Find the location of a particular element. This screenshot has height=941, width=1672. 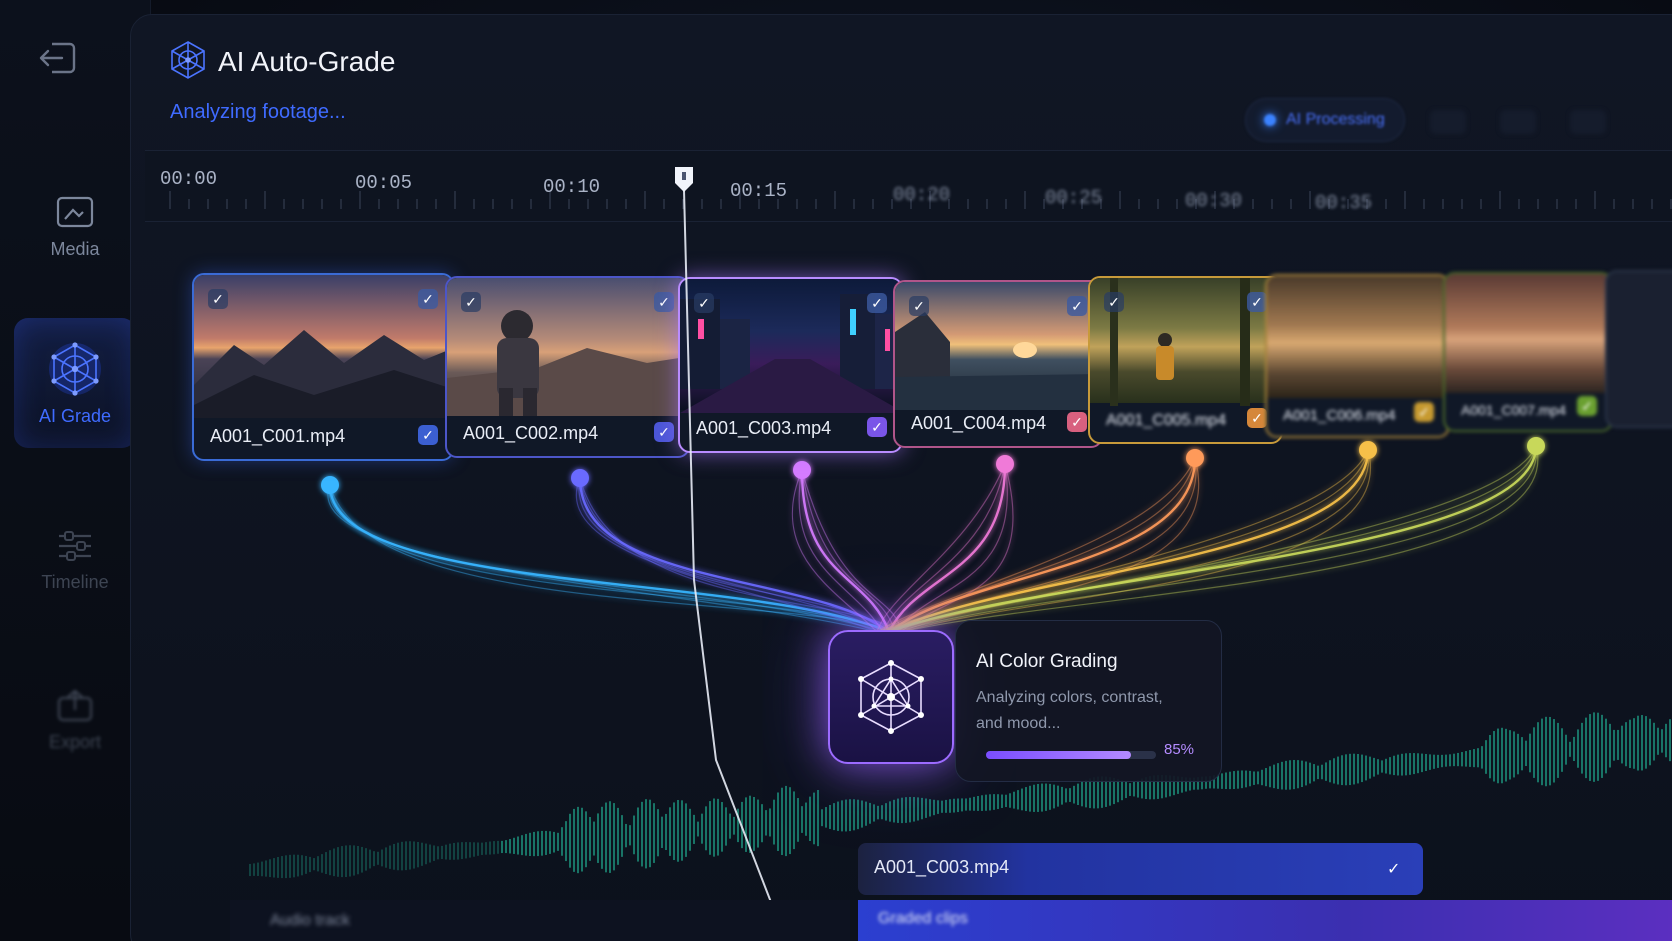

ai-processor-node is located at coordinates (891, 697).